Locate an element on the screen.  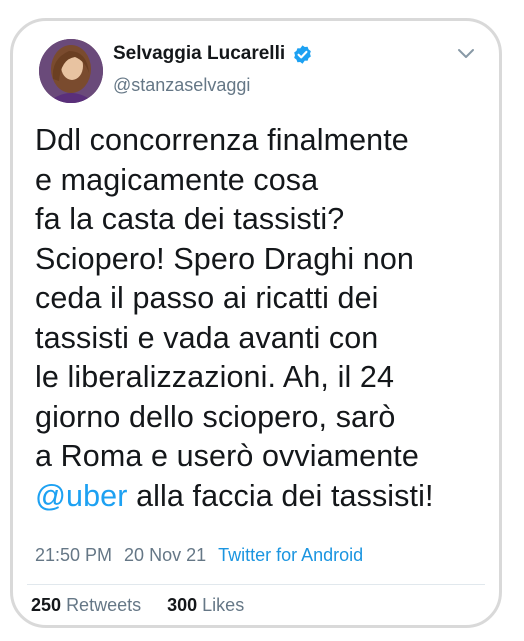
avatar-image is located at coordinates (71, 71).